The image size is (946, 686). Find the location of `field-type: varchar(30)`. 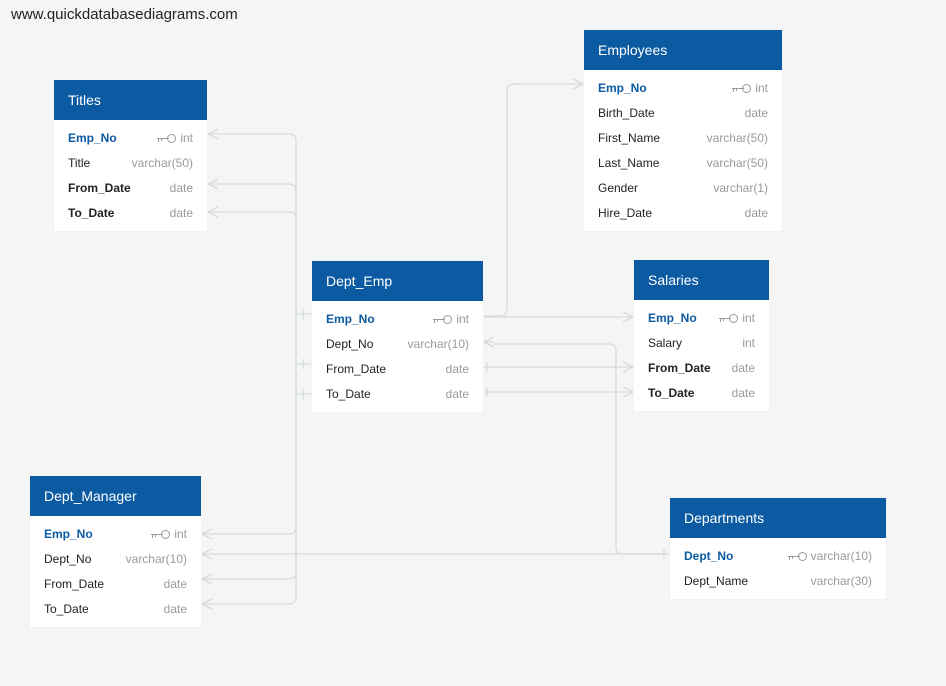

field-type: varchar(30) is located at coordinates (841, 581).